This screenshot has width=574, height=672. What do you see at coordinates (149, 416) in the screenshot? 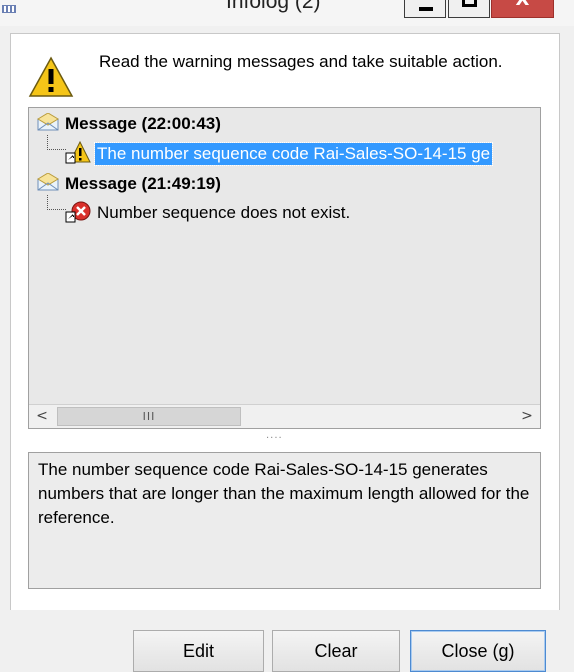
I see `scrollbar-thumb: III` at bounding box center [149, 416].